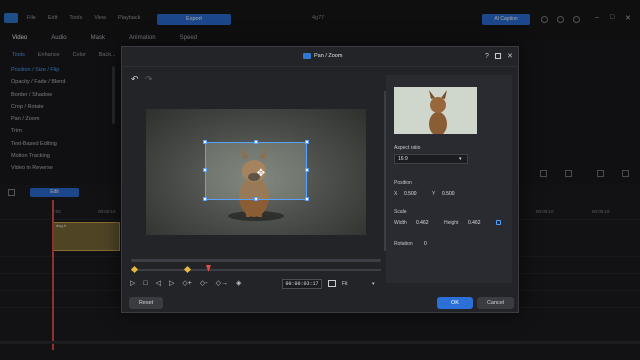 Image resolution: width=640 pixels, height=360 pixels. What do you see at coordinates (204, 283) in the screenshot?
I see `remove-keyframe-icon: ◇-` at bounding box center [204, 283].